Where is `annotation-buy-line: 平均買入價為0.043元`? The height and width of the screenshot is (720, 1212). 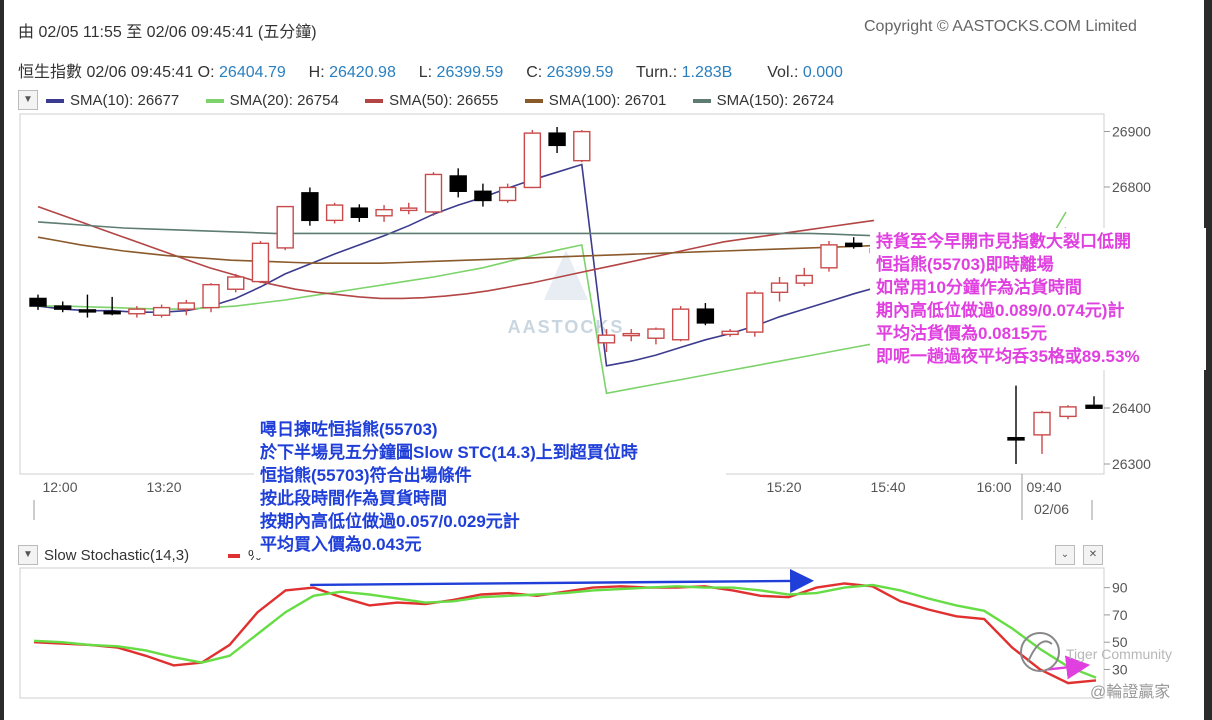 annotation-buy-line: 平均買入價為0.043元 is located at coordinates (341, 544).